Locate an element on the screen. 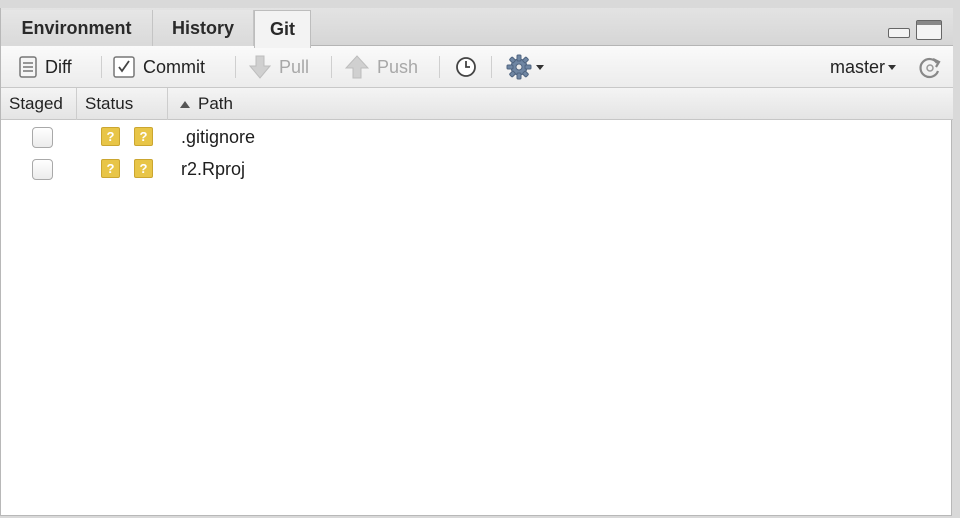 This screenshot has height=518, width=960. diff-label: Diff is located at coordinates (58, 66).